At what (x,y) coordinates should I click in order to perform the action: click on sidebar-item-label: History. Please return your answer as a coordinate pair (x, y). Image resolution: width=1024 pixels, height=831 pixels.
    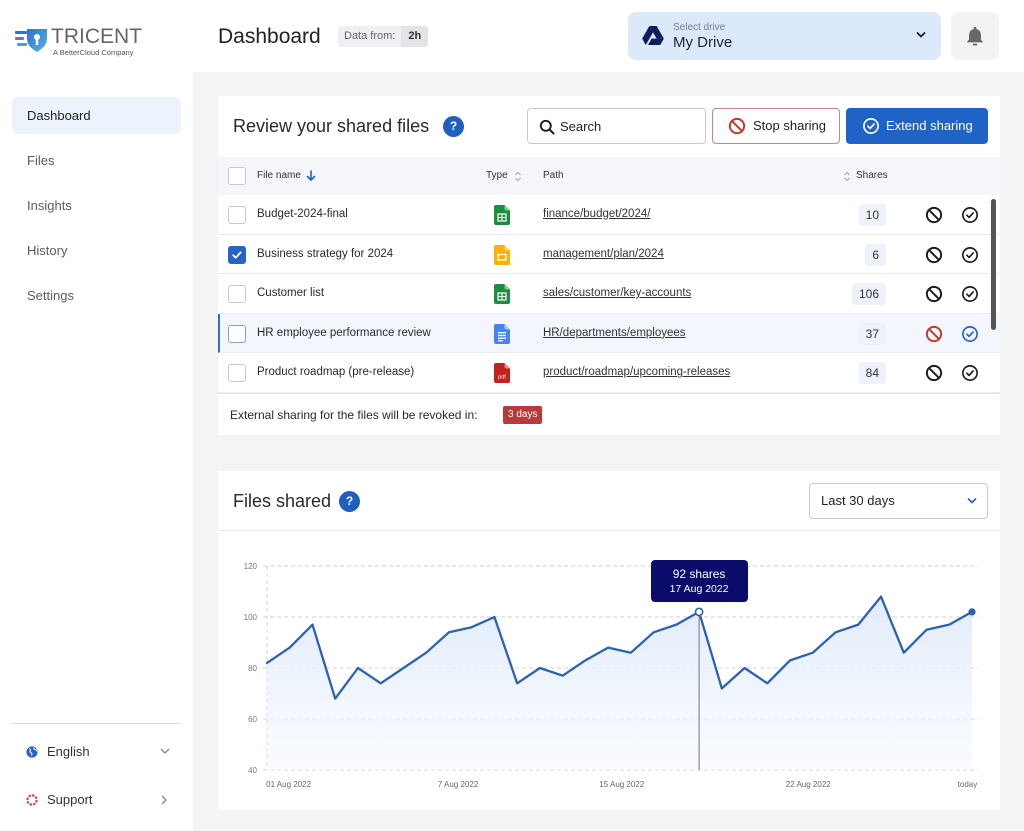
    Looking at the image, I should click on (47, 250).